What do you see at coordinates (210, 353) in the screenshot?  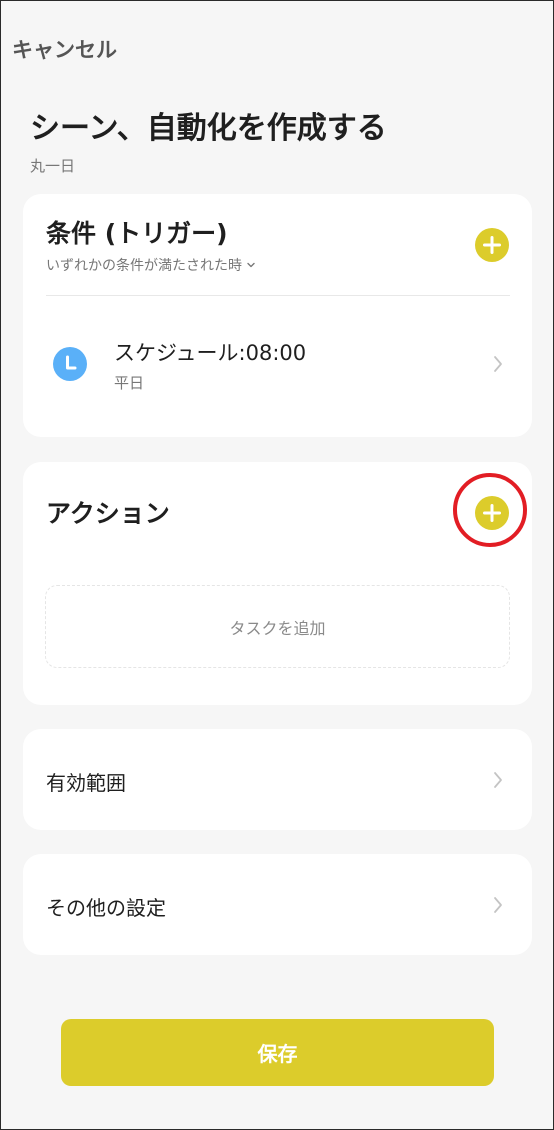 I see `schedule-title: スケジュール:08:00` at bounding box center [210, 353].